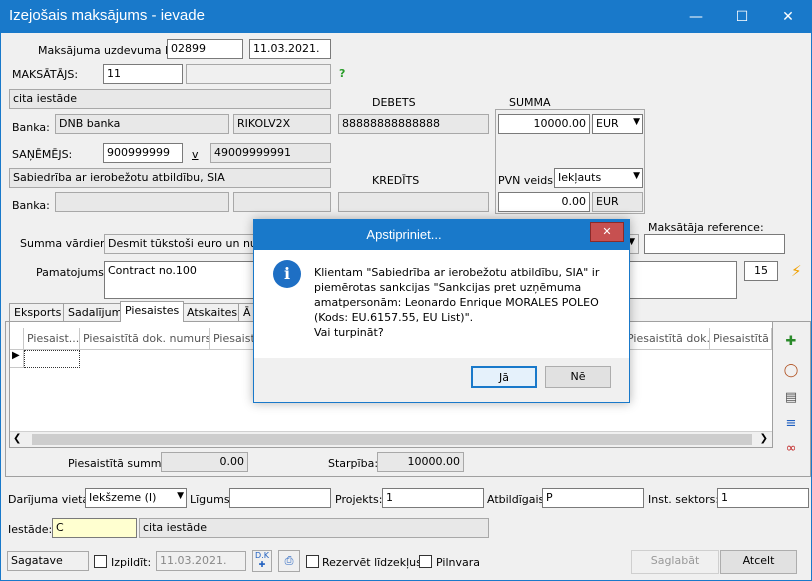 This screenshot has height=581, width=812. Describe the element at coordinates (791, 372) in the screenshot. I see `glasses-icon: ◯` at that location.